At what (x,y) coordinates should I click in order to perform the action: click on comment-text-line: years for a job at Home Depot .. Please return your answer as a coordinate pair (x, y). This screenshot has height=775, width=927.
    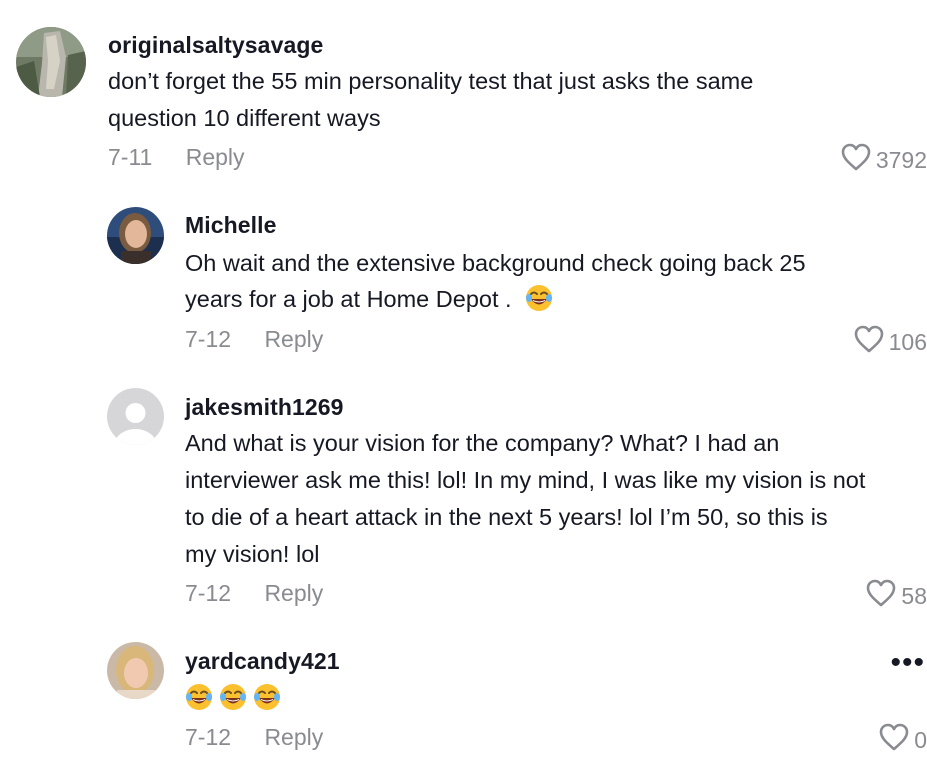
    Looking at the image, I should click on (495, 299).